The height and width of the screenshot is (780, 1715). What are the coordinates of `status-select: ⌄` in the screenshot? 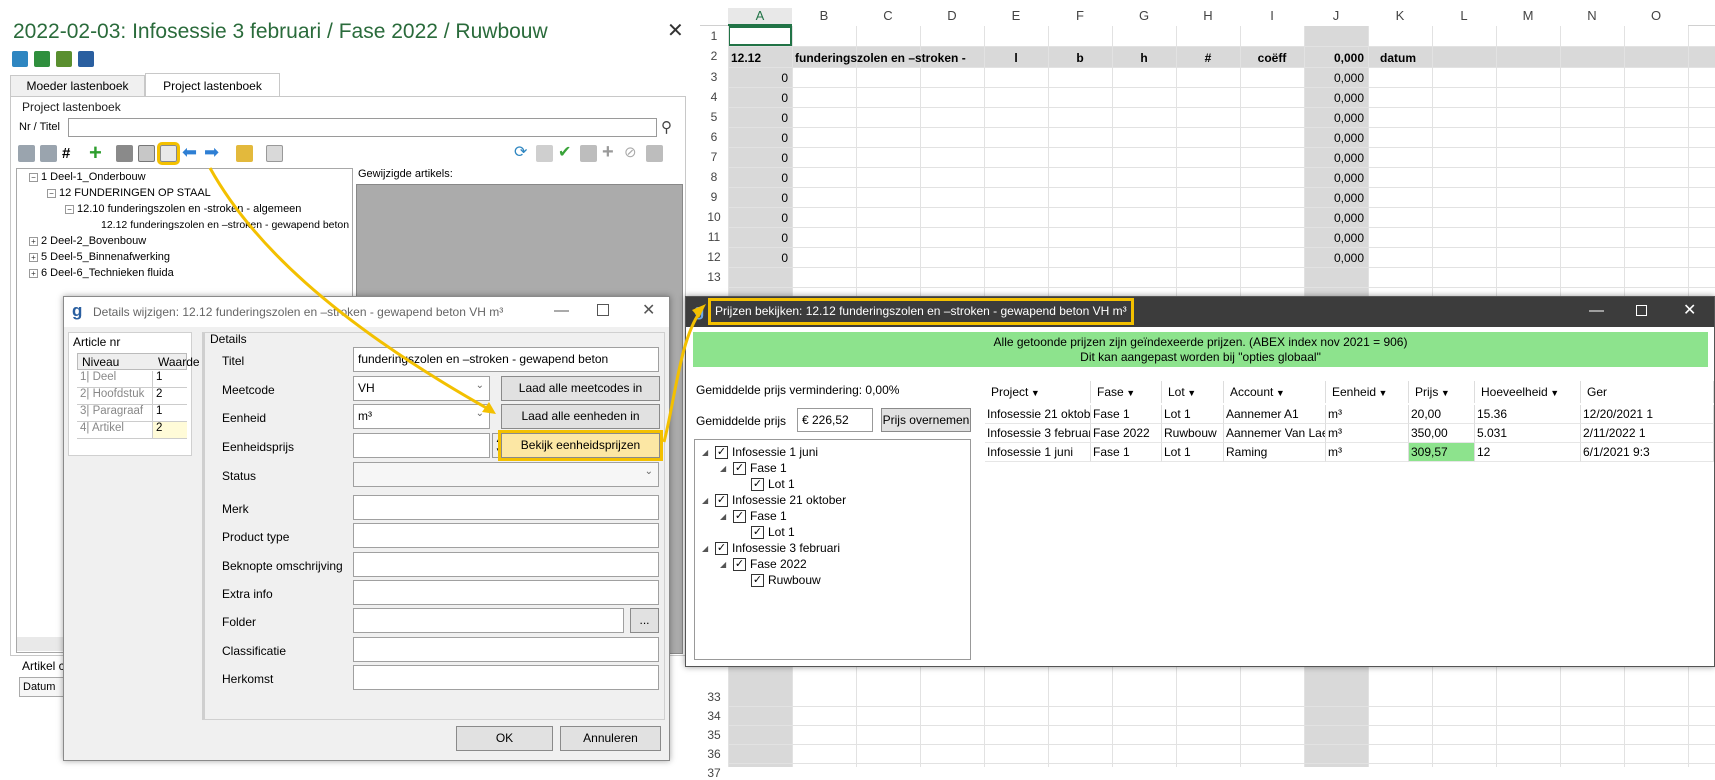 It's located at (506, 474).